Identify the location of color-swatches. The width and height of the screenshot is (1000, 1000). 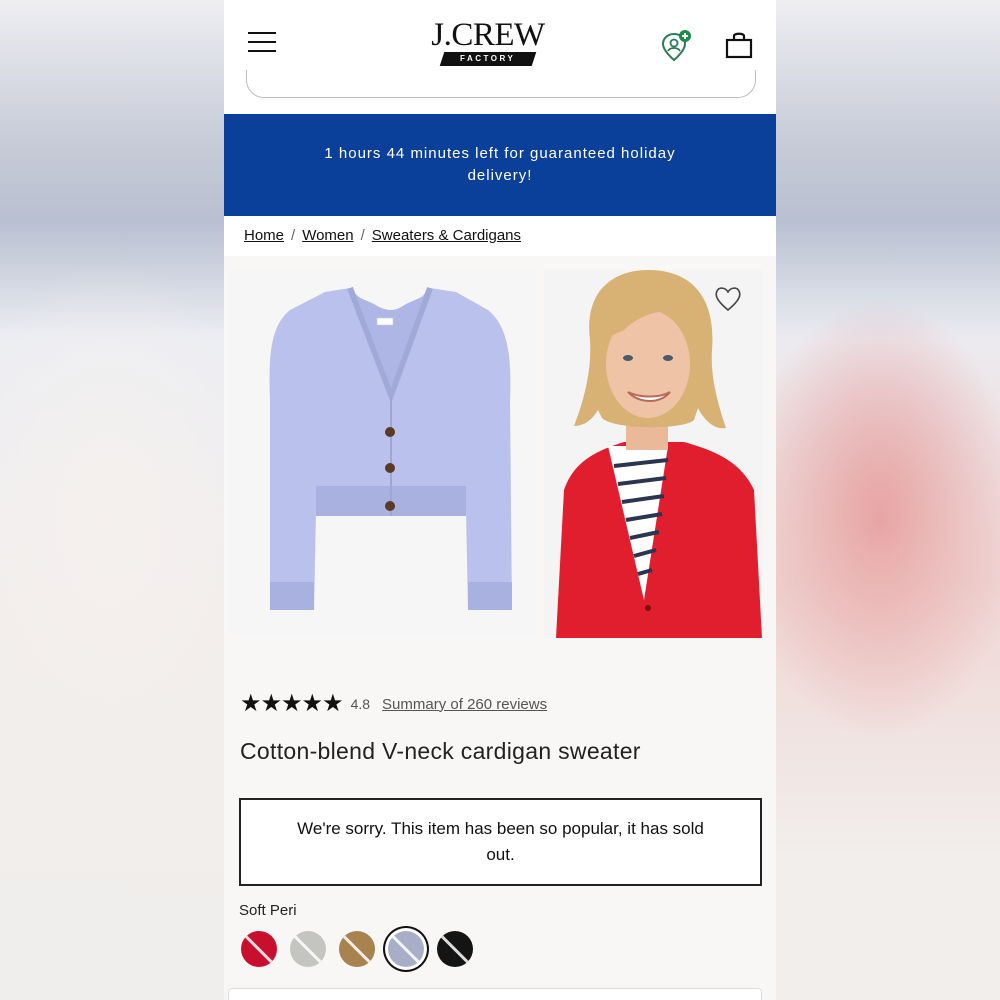
(363, 949).